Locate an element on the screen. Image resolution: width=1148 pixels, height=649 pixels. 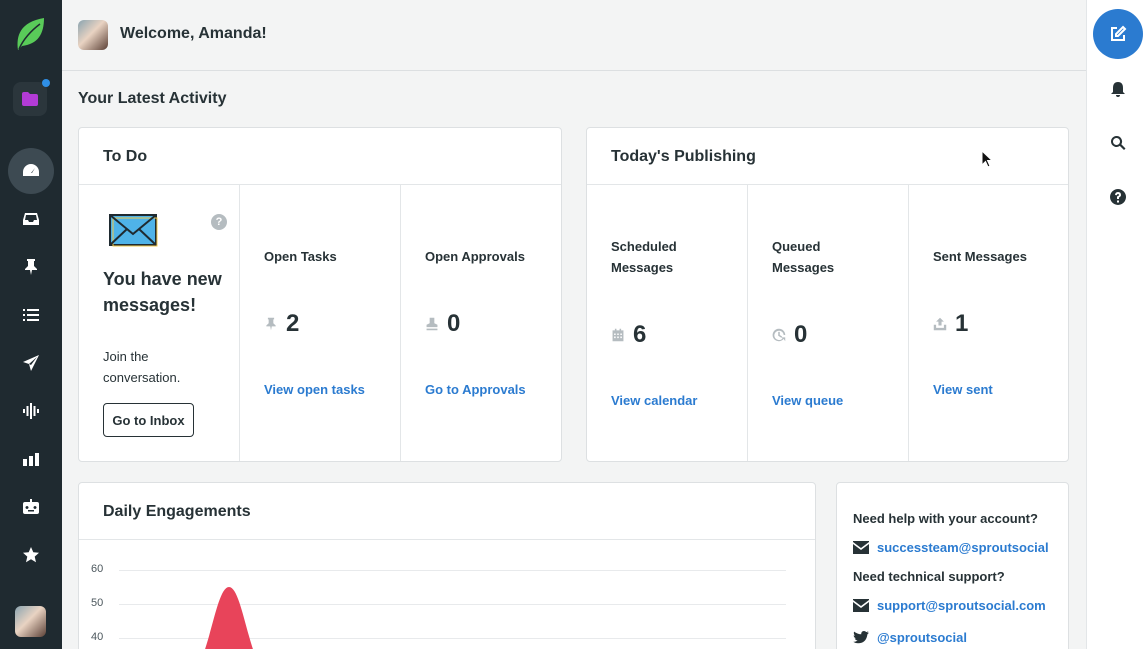
nav-reports is located at coordinates (31, 459).